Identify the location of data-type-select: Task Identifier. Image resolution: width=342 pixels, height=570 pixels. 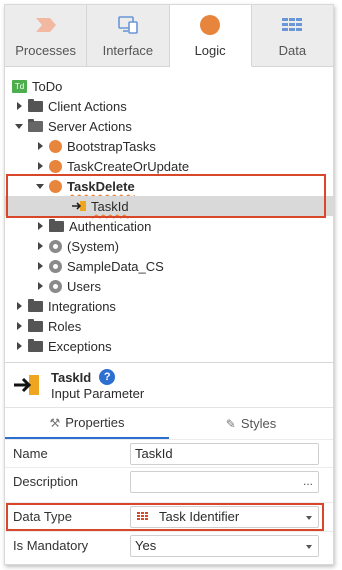
(224, 516).